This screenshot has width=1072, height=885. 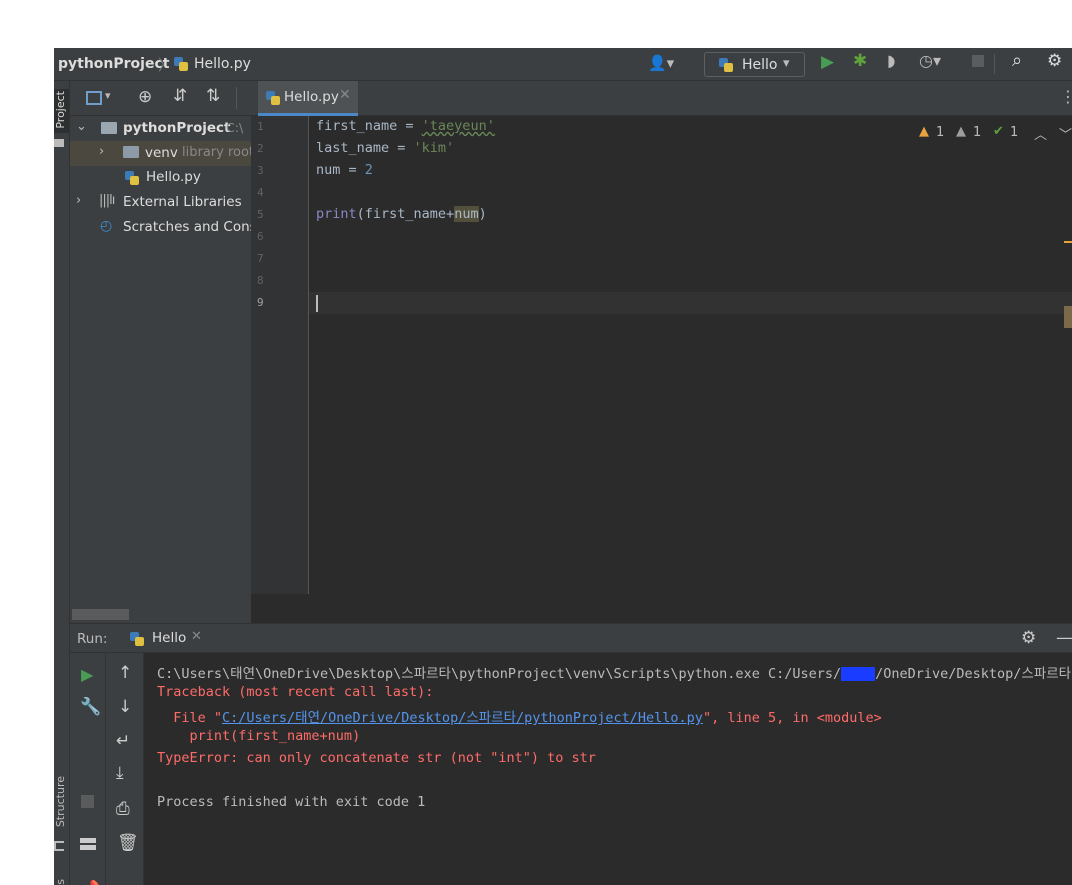 I want to click on view-mode-dropdown-icon: ▾, so click(x=108, y=95).